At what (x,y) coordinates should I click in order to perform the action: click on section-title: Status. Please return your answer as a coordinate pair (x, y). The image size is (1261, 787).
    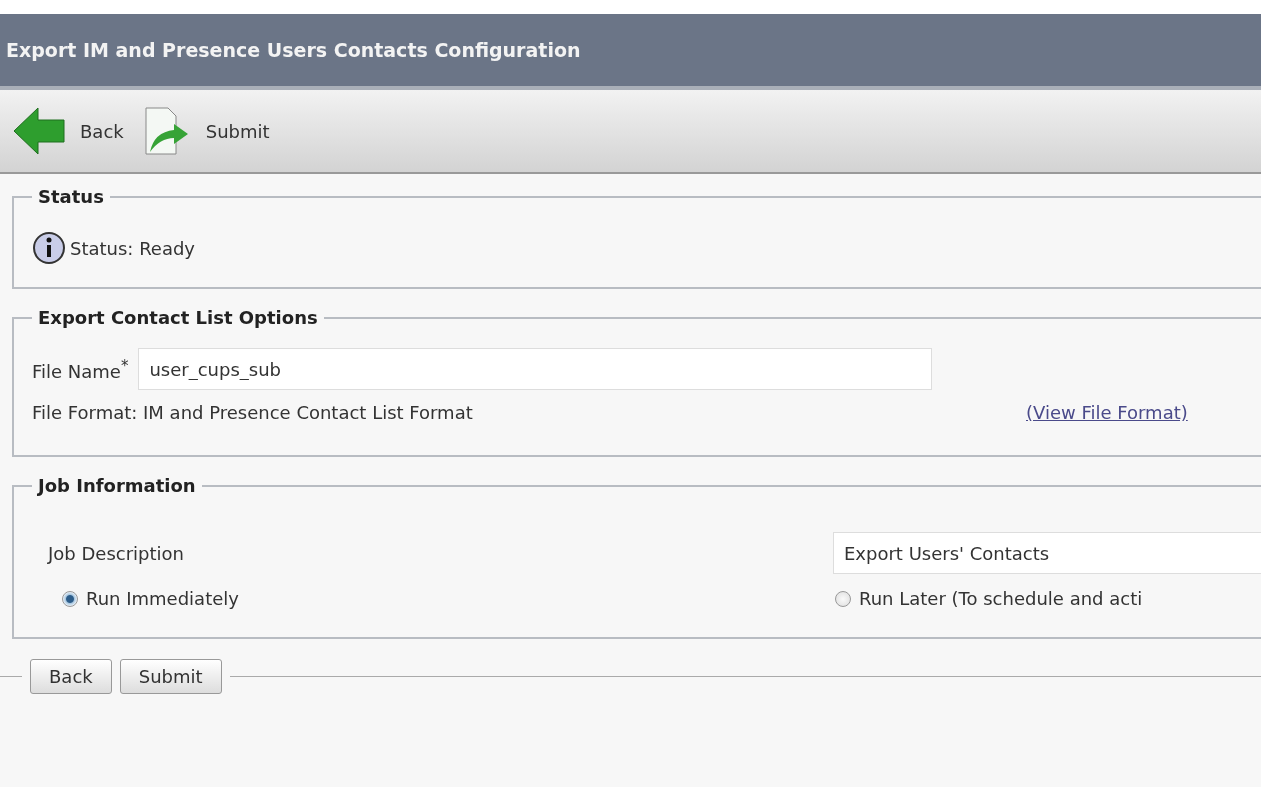
    Looking at the image, I should click on (71, 196).